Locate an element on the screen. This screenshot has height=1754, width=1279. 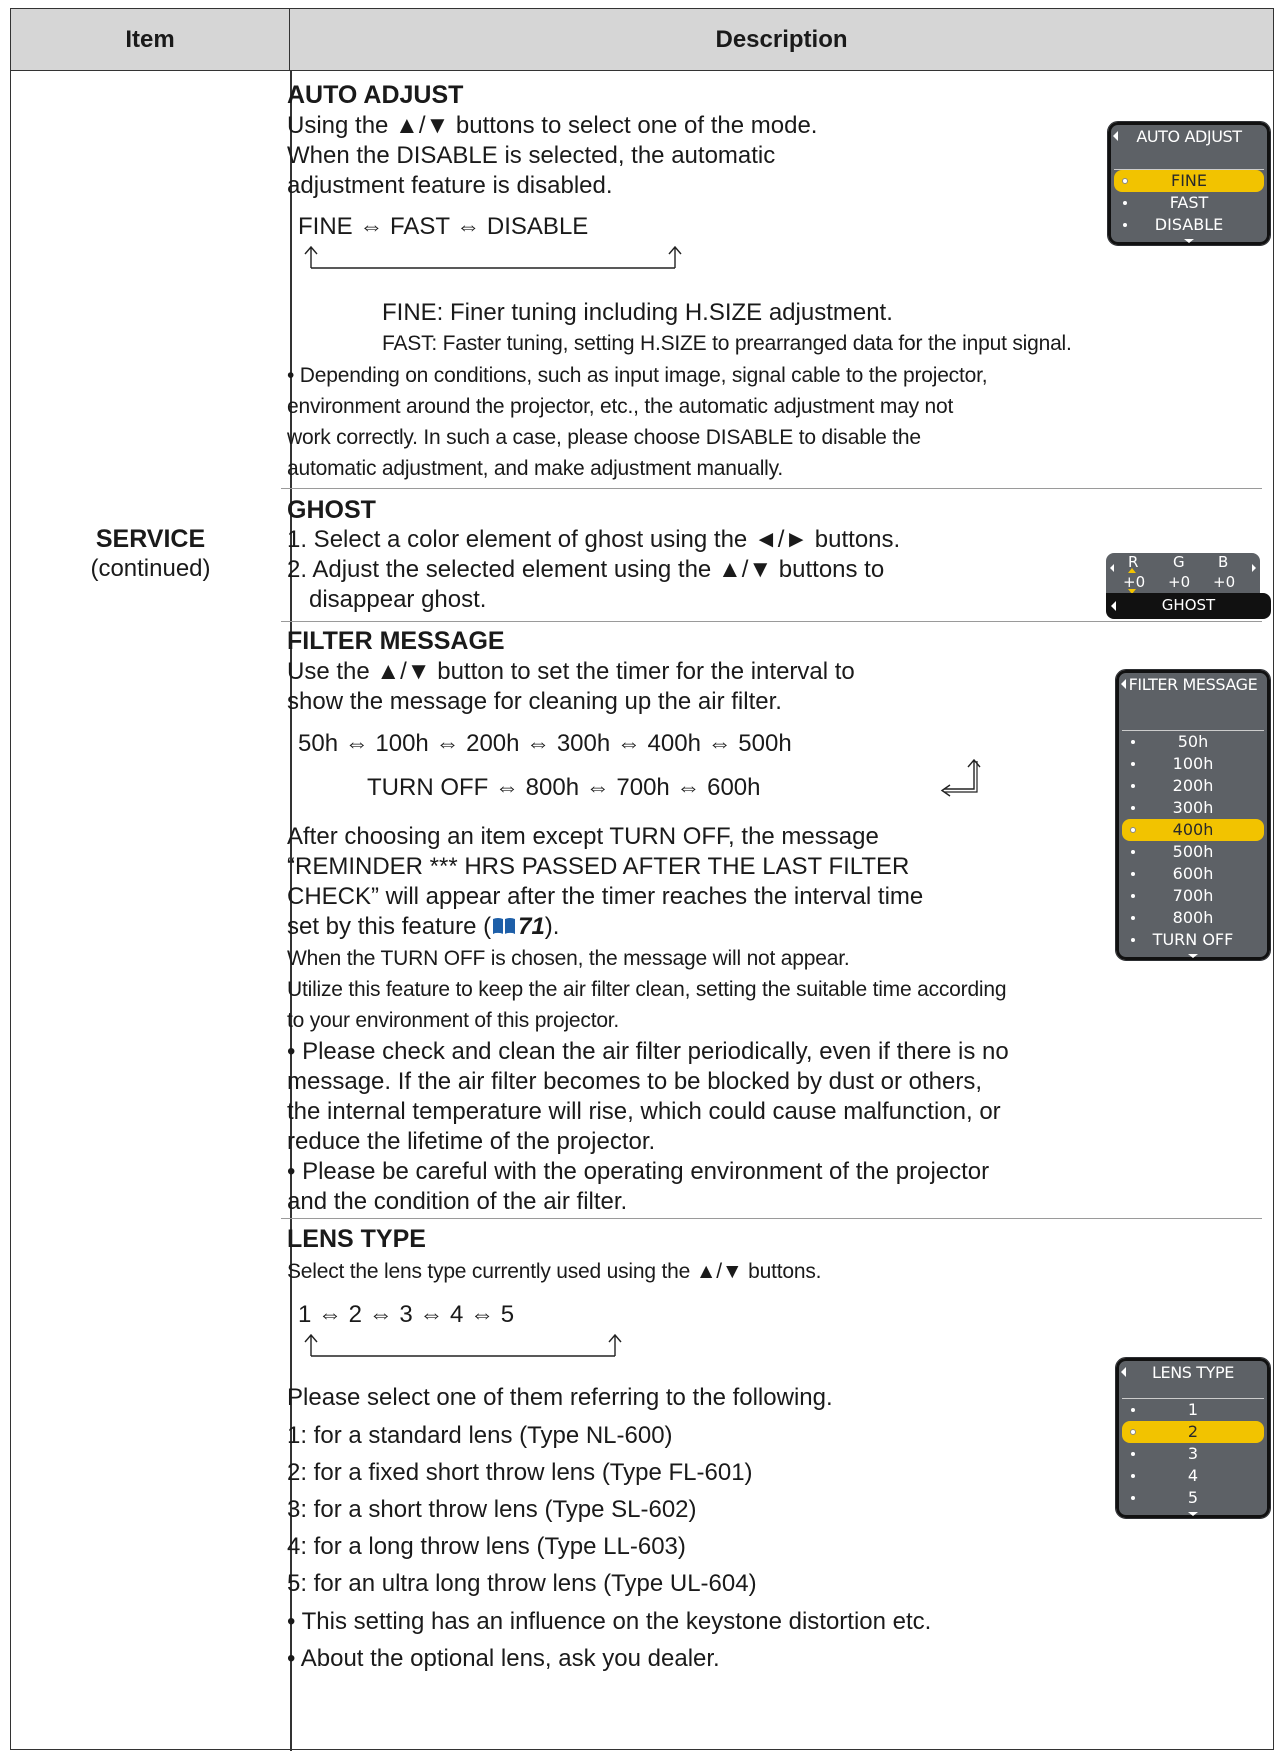
auto-adjust-menu-list: FINE FAST DISABLE is located at coordinates (1189, 202).